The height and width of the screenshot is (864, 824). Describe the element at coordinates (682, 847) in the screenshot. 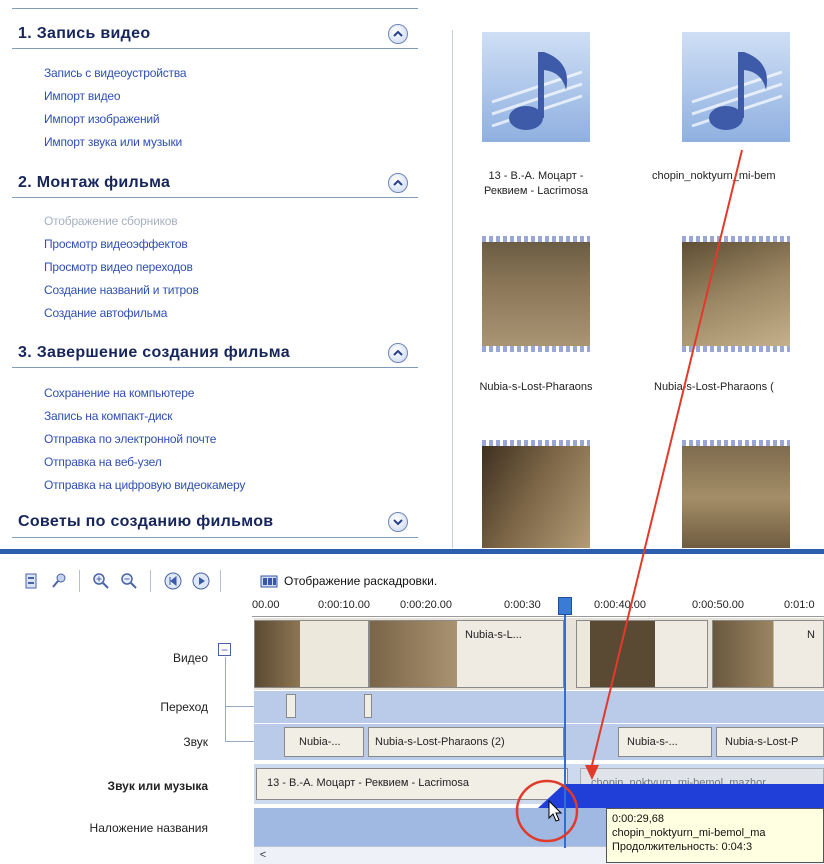

I see `tooltip-duration: Продолжительность: 0:04:3` at that location.